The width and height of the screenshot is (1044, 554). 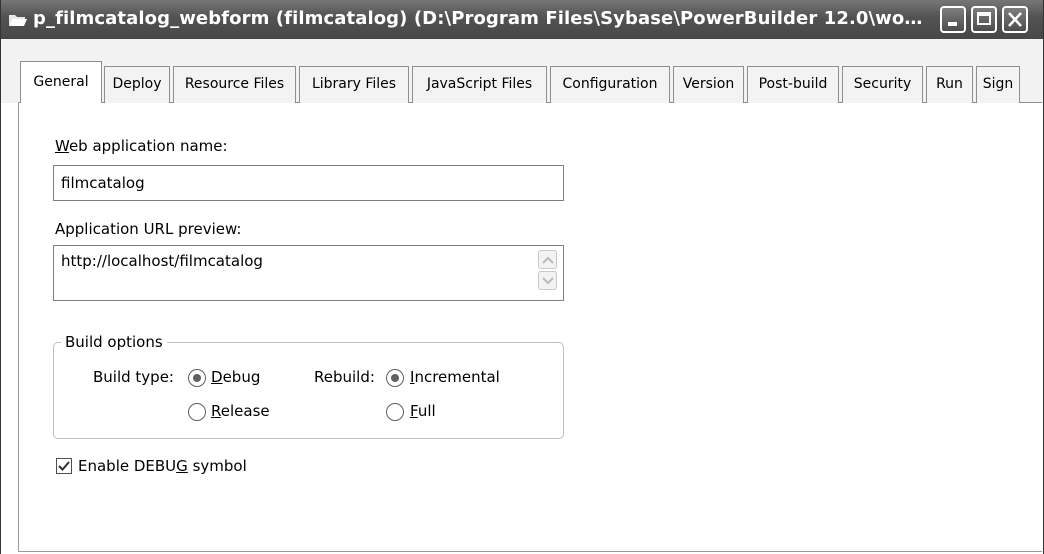 I want to click on url-preview-field: http://localhost/filmcatalog, so click(x=308, y=273).